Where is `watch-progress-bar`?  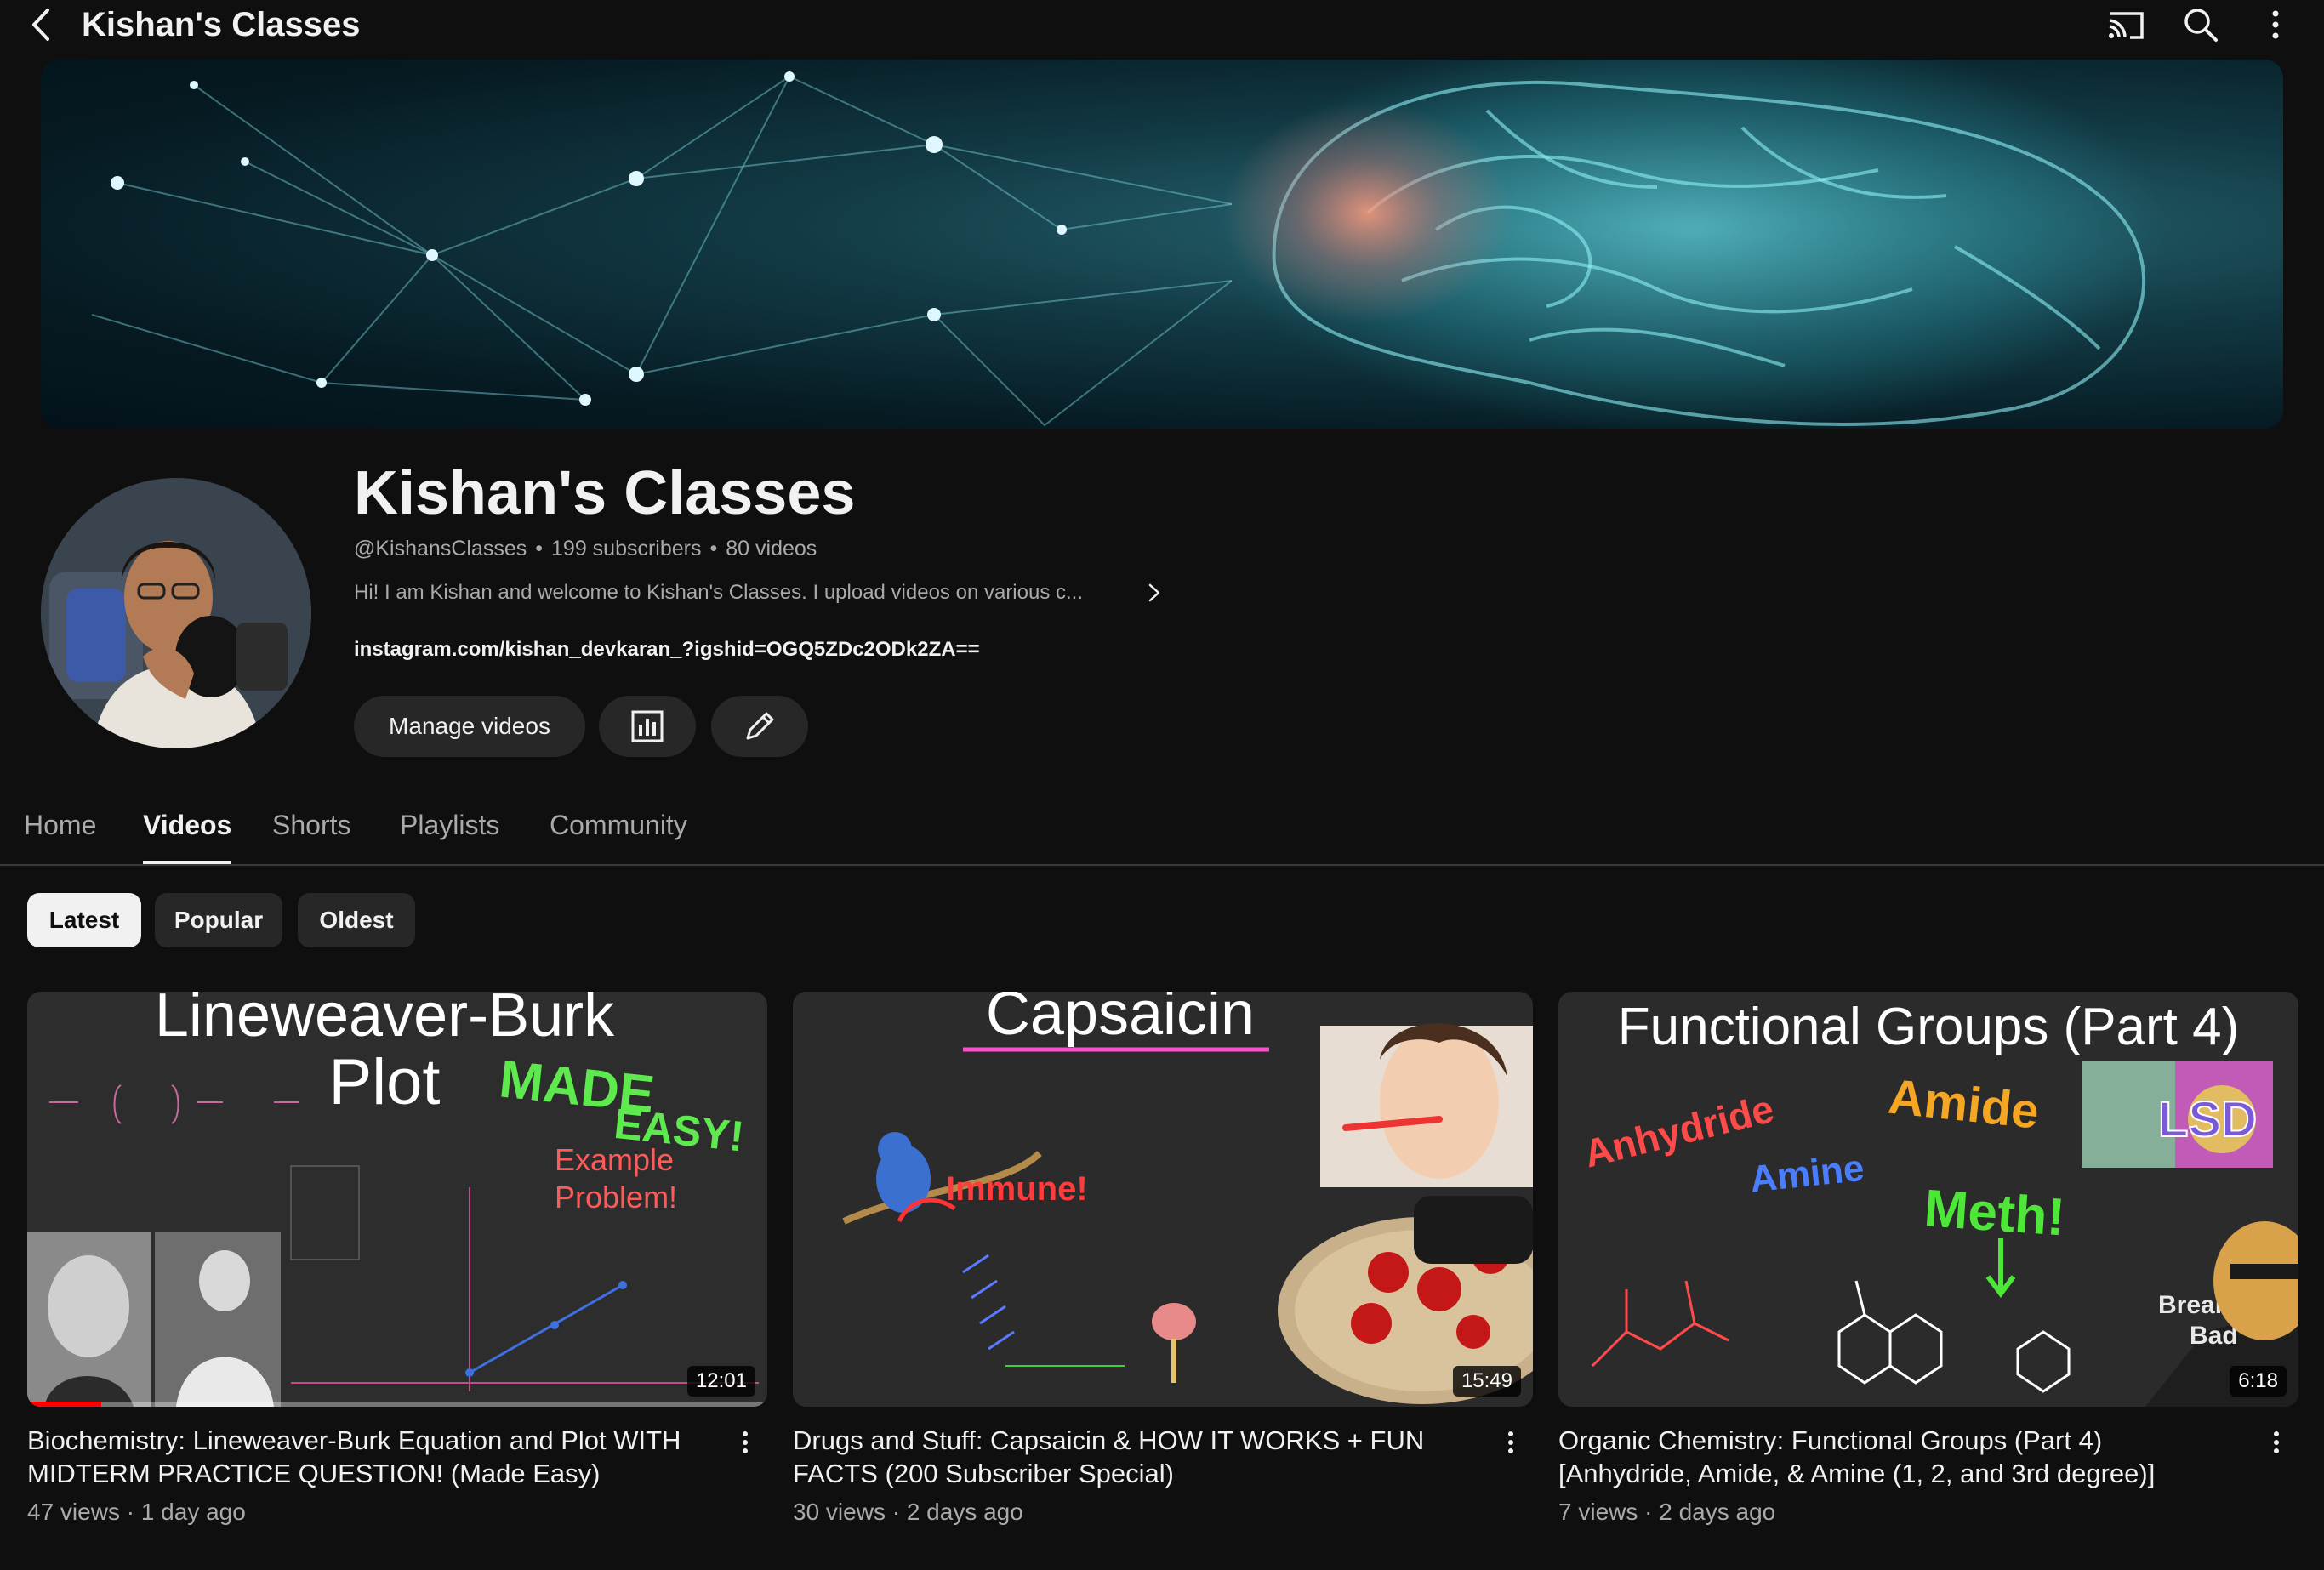 watch-progress-bar is located at coordinates (397, 1404).